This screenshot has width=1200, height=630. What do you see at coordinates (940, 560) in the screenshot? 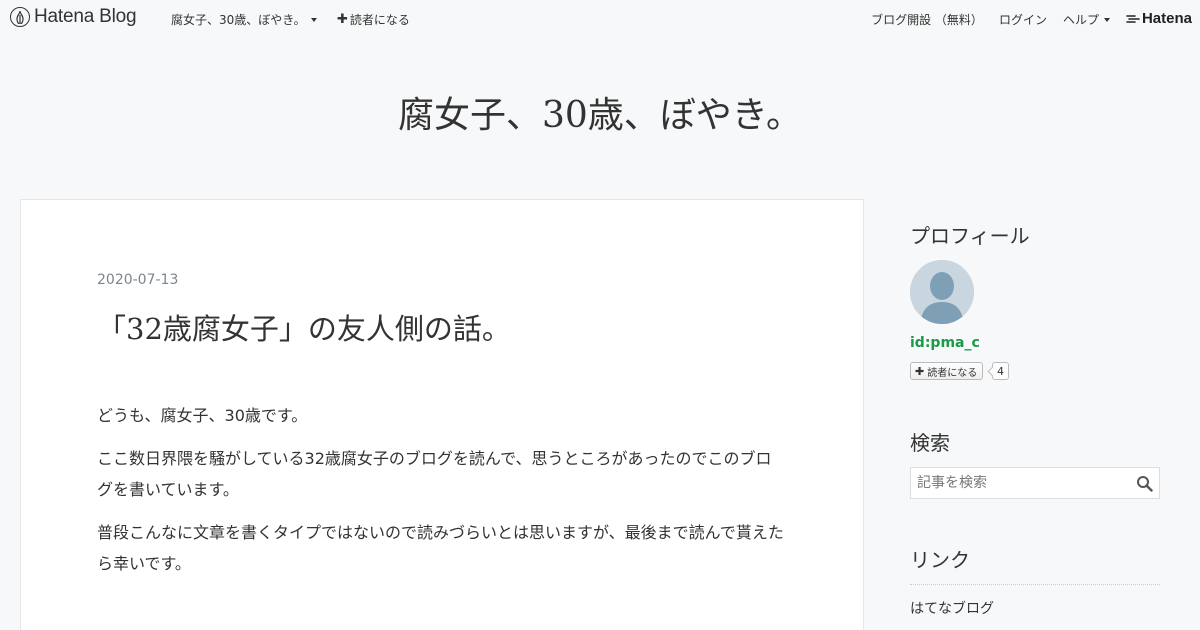
I see `links-heading: リンク` at bounding box center [940, 560].